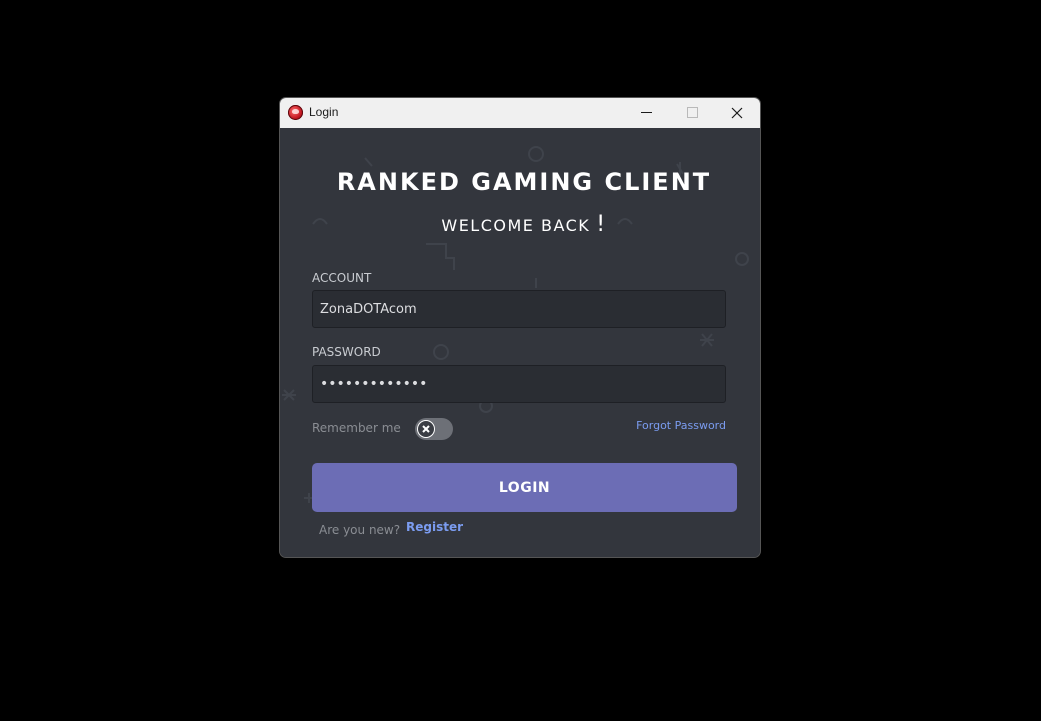  Describe the element at coordinates (342, 278) in the screenshot. I see `account-label: ACCOUNT` at that location.